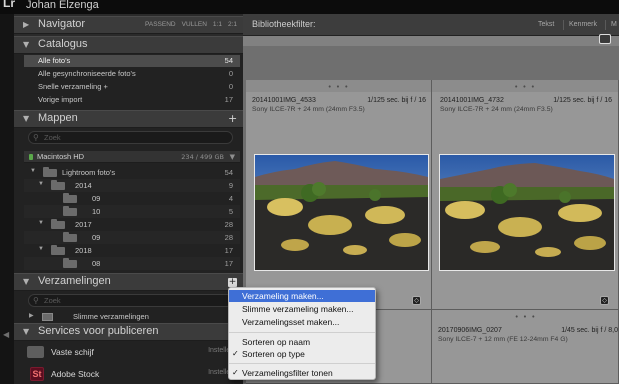  I want to click on landscape-image, so click(527, 212).